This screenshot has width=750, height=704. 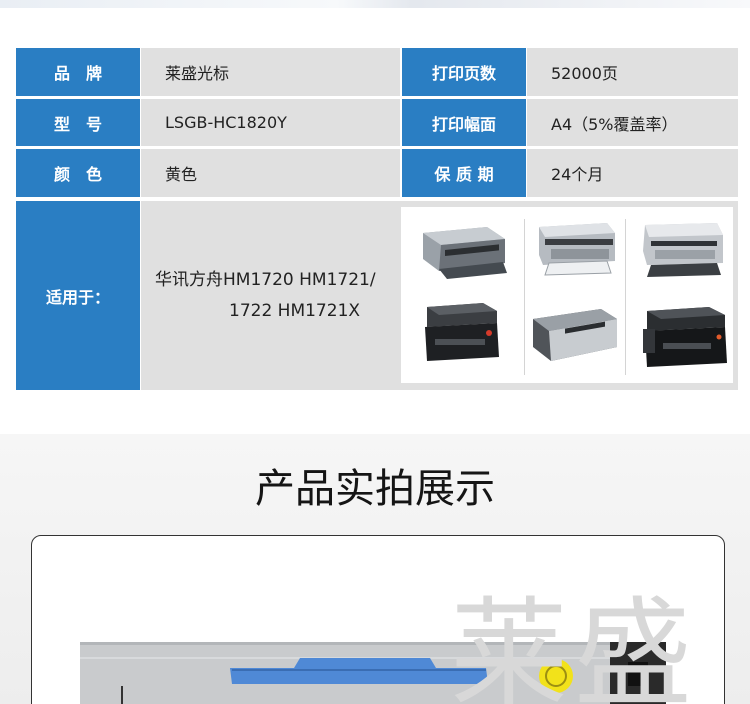 What do you see at coordinates (270, 72) in the screenshot?
I see `brand-value: 莱盛光标` at bounding box center [270, 72].